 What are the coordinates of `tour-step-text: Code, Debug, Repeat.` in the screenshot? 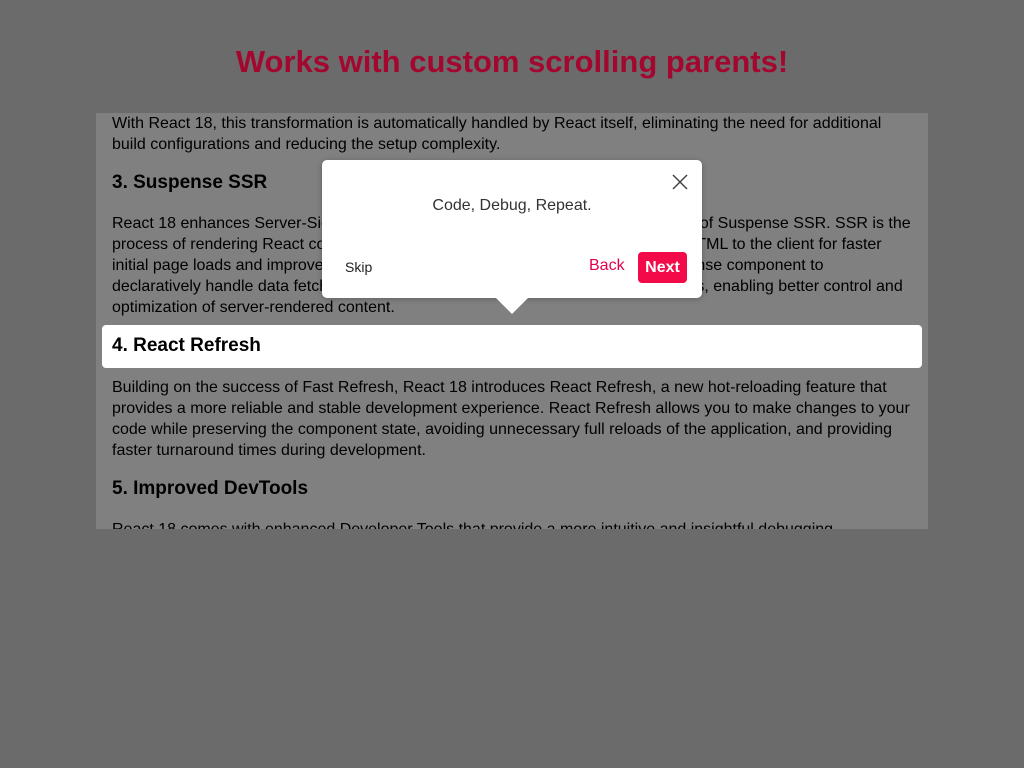 It's located at (512, 205).